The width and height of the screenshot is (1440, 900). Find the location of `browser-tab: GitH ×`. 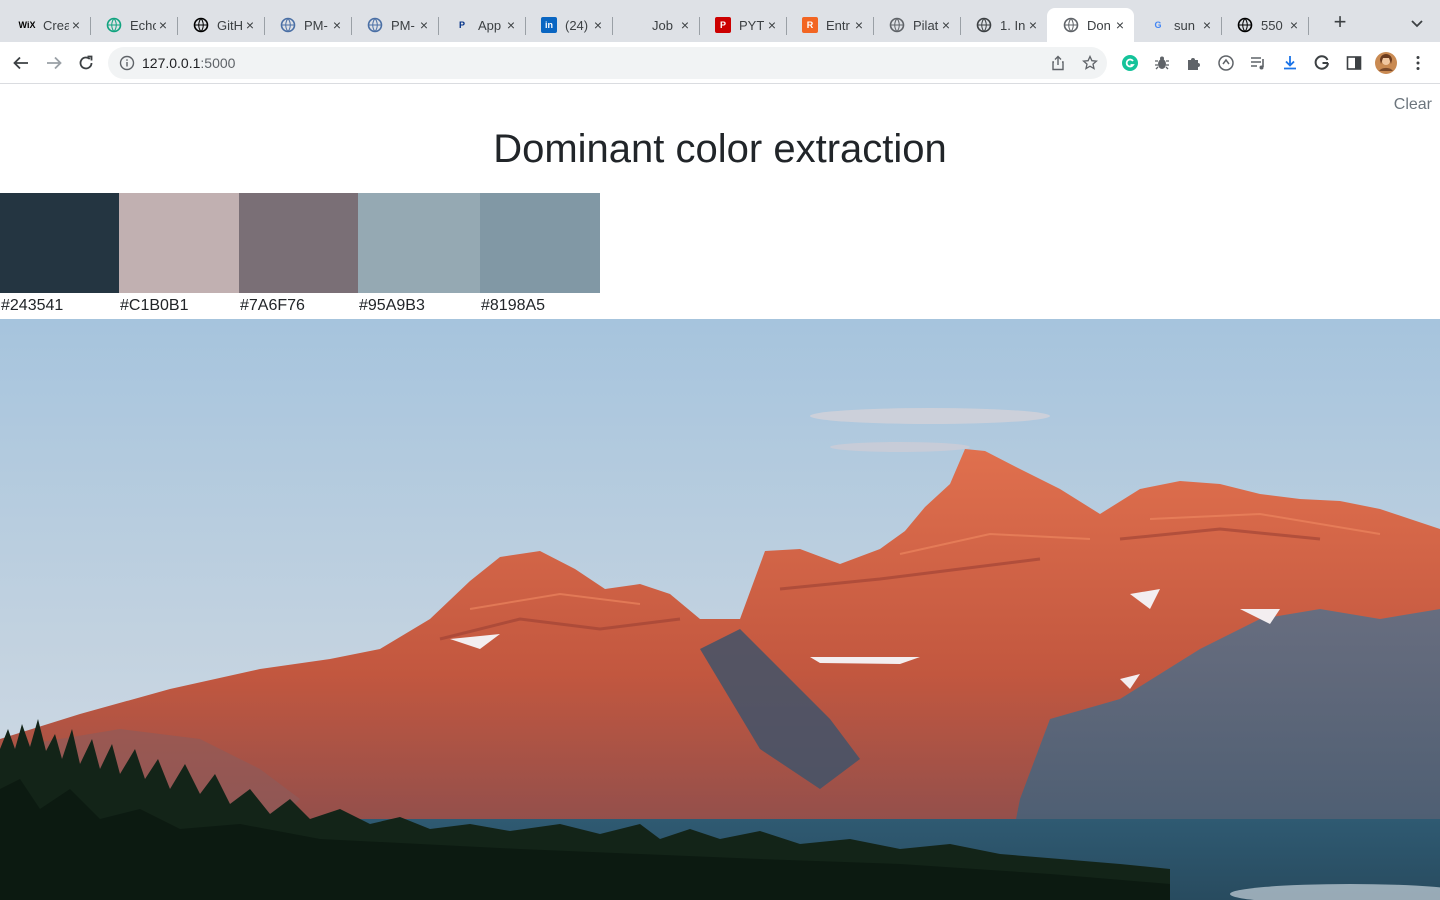

browser-tab: GitH × is located at coordinates (221, 25).